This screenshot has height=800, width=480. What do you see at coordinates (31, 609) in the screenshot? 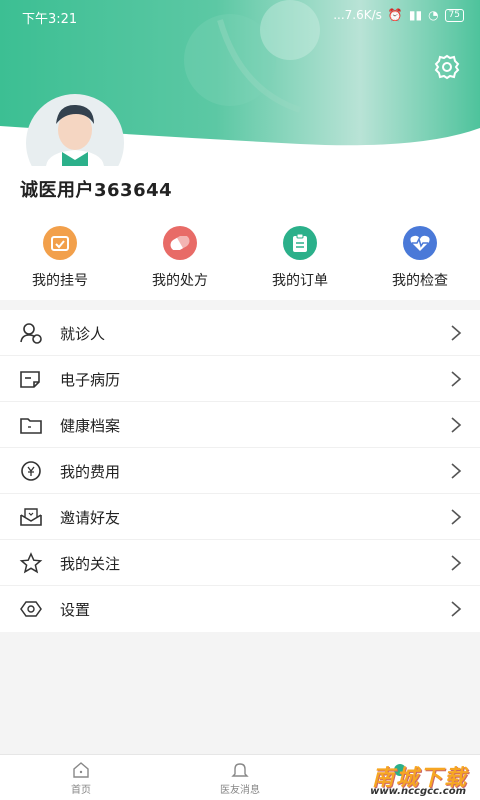
I see `hexagon-settings-icon` at bounding box center [31, 609].